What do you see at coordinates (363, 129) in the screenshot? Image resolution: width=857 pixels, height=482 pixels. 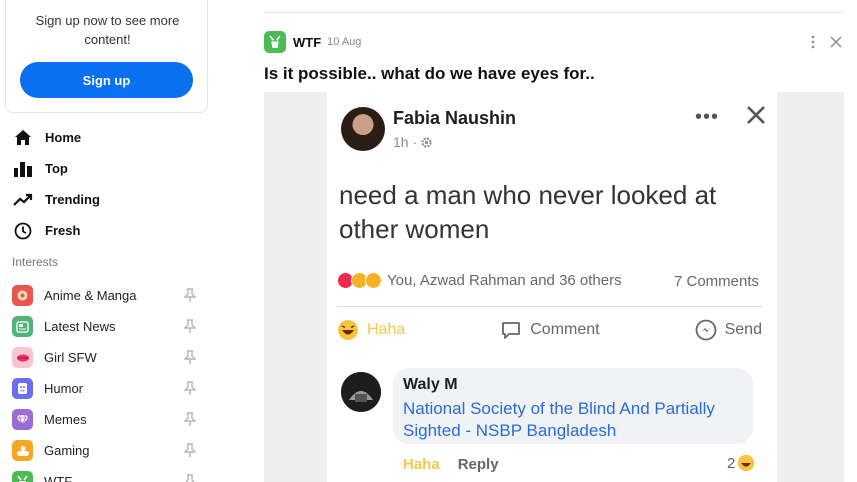 I see `author-avatar` at bounding box center [363, 129].